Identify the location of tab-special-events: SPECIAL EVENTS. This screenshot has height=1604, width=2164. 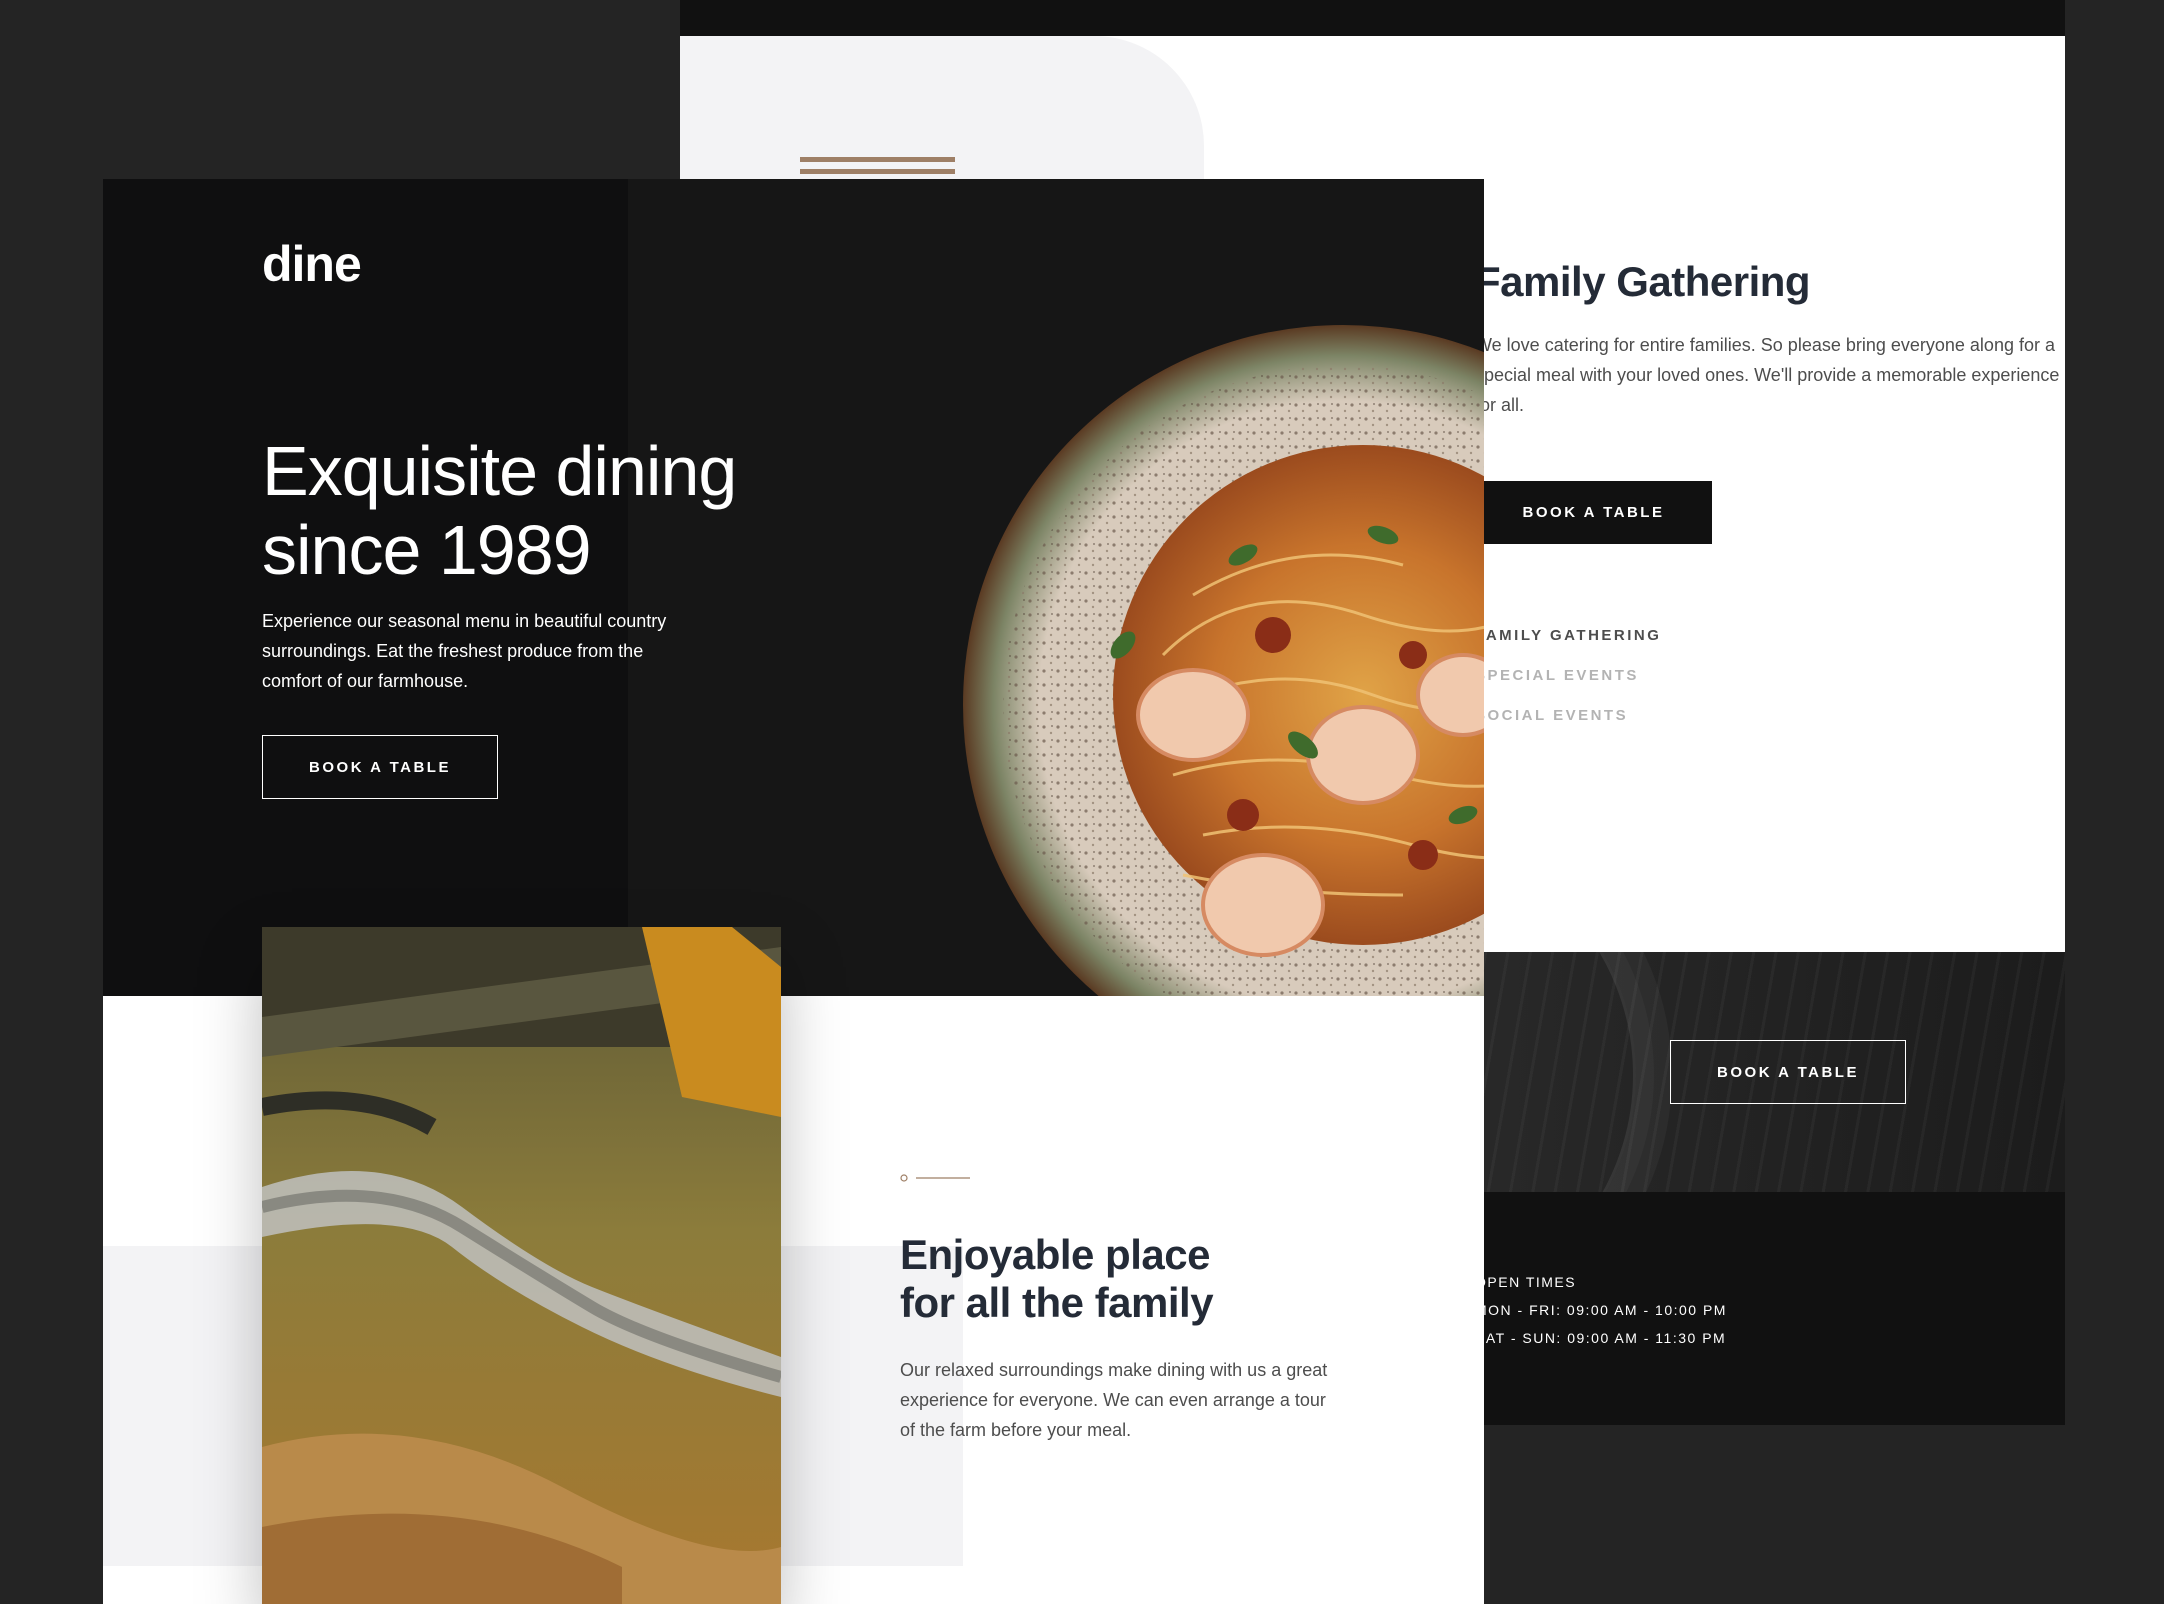
(1557, 675).